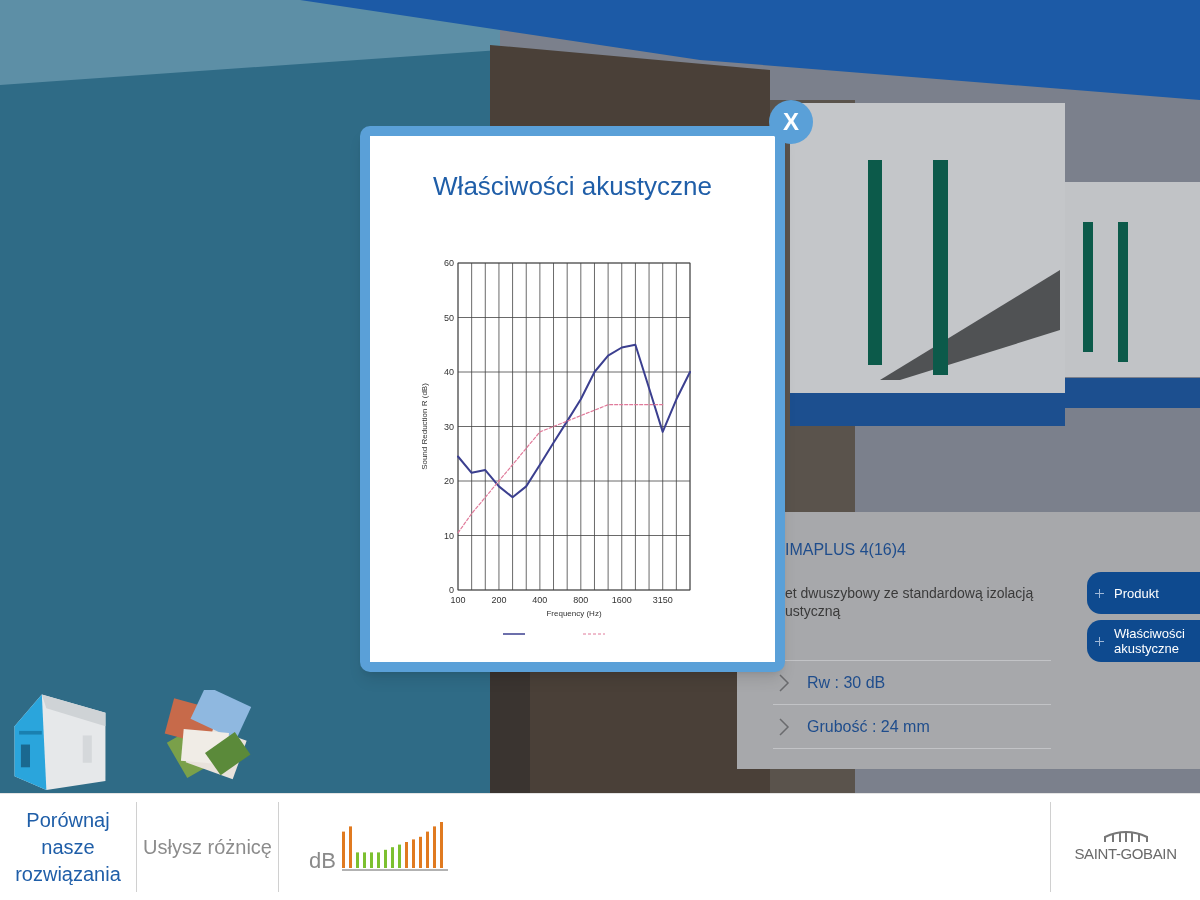  I want to click on product-description: et dwuszybowy ze standardową izolacją ustyczną, so click(910, 602).